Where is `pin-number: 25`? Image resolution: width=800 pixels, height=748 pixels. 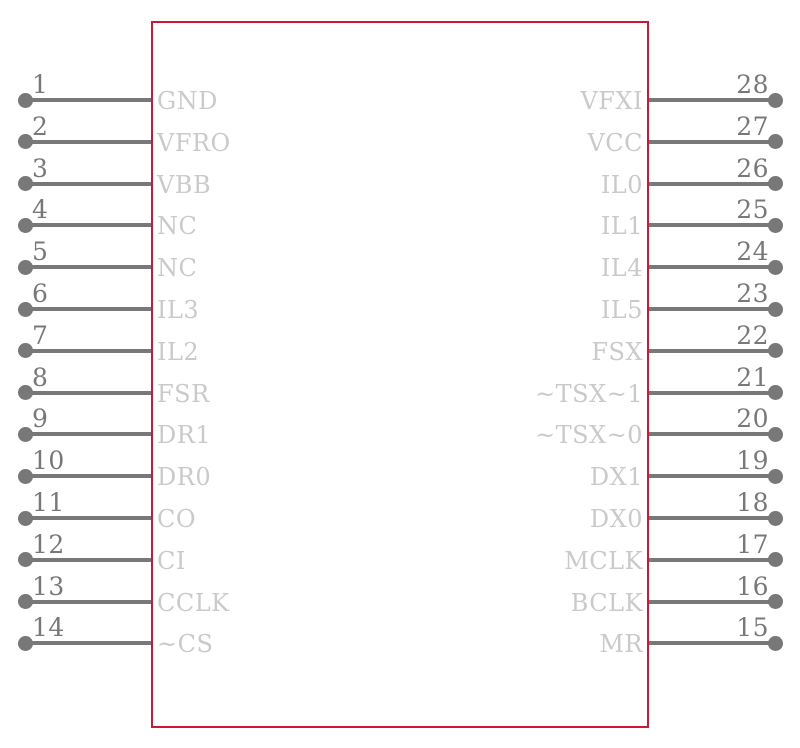 pin-number: 25 is located at coordinates (752, 210).